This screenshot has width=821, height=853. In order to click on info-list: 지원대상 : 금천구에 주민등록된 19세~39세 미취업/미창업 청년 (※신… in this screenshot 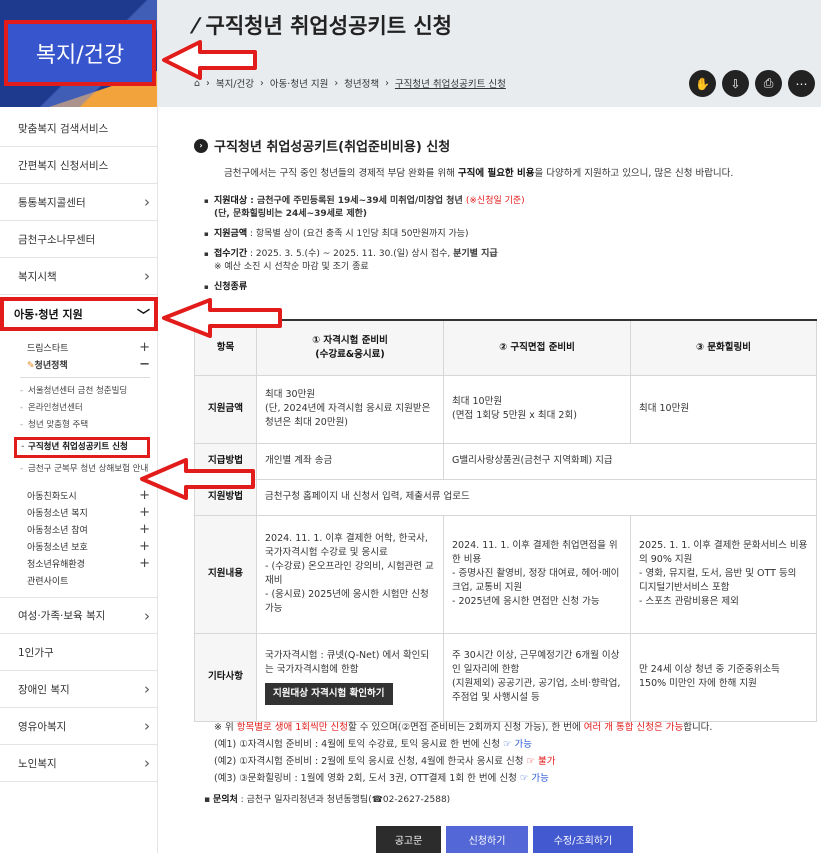, I will do `click(512, 244)`.